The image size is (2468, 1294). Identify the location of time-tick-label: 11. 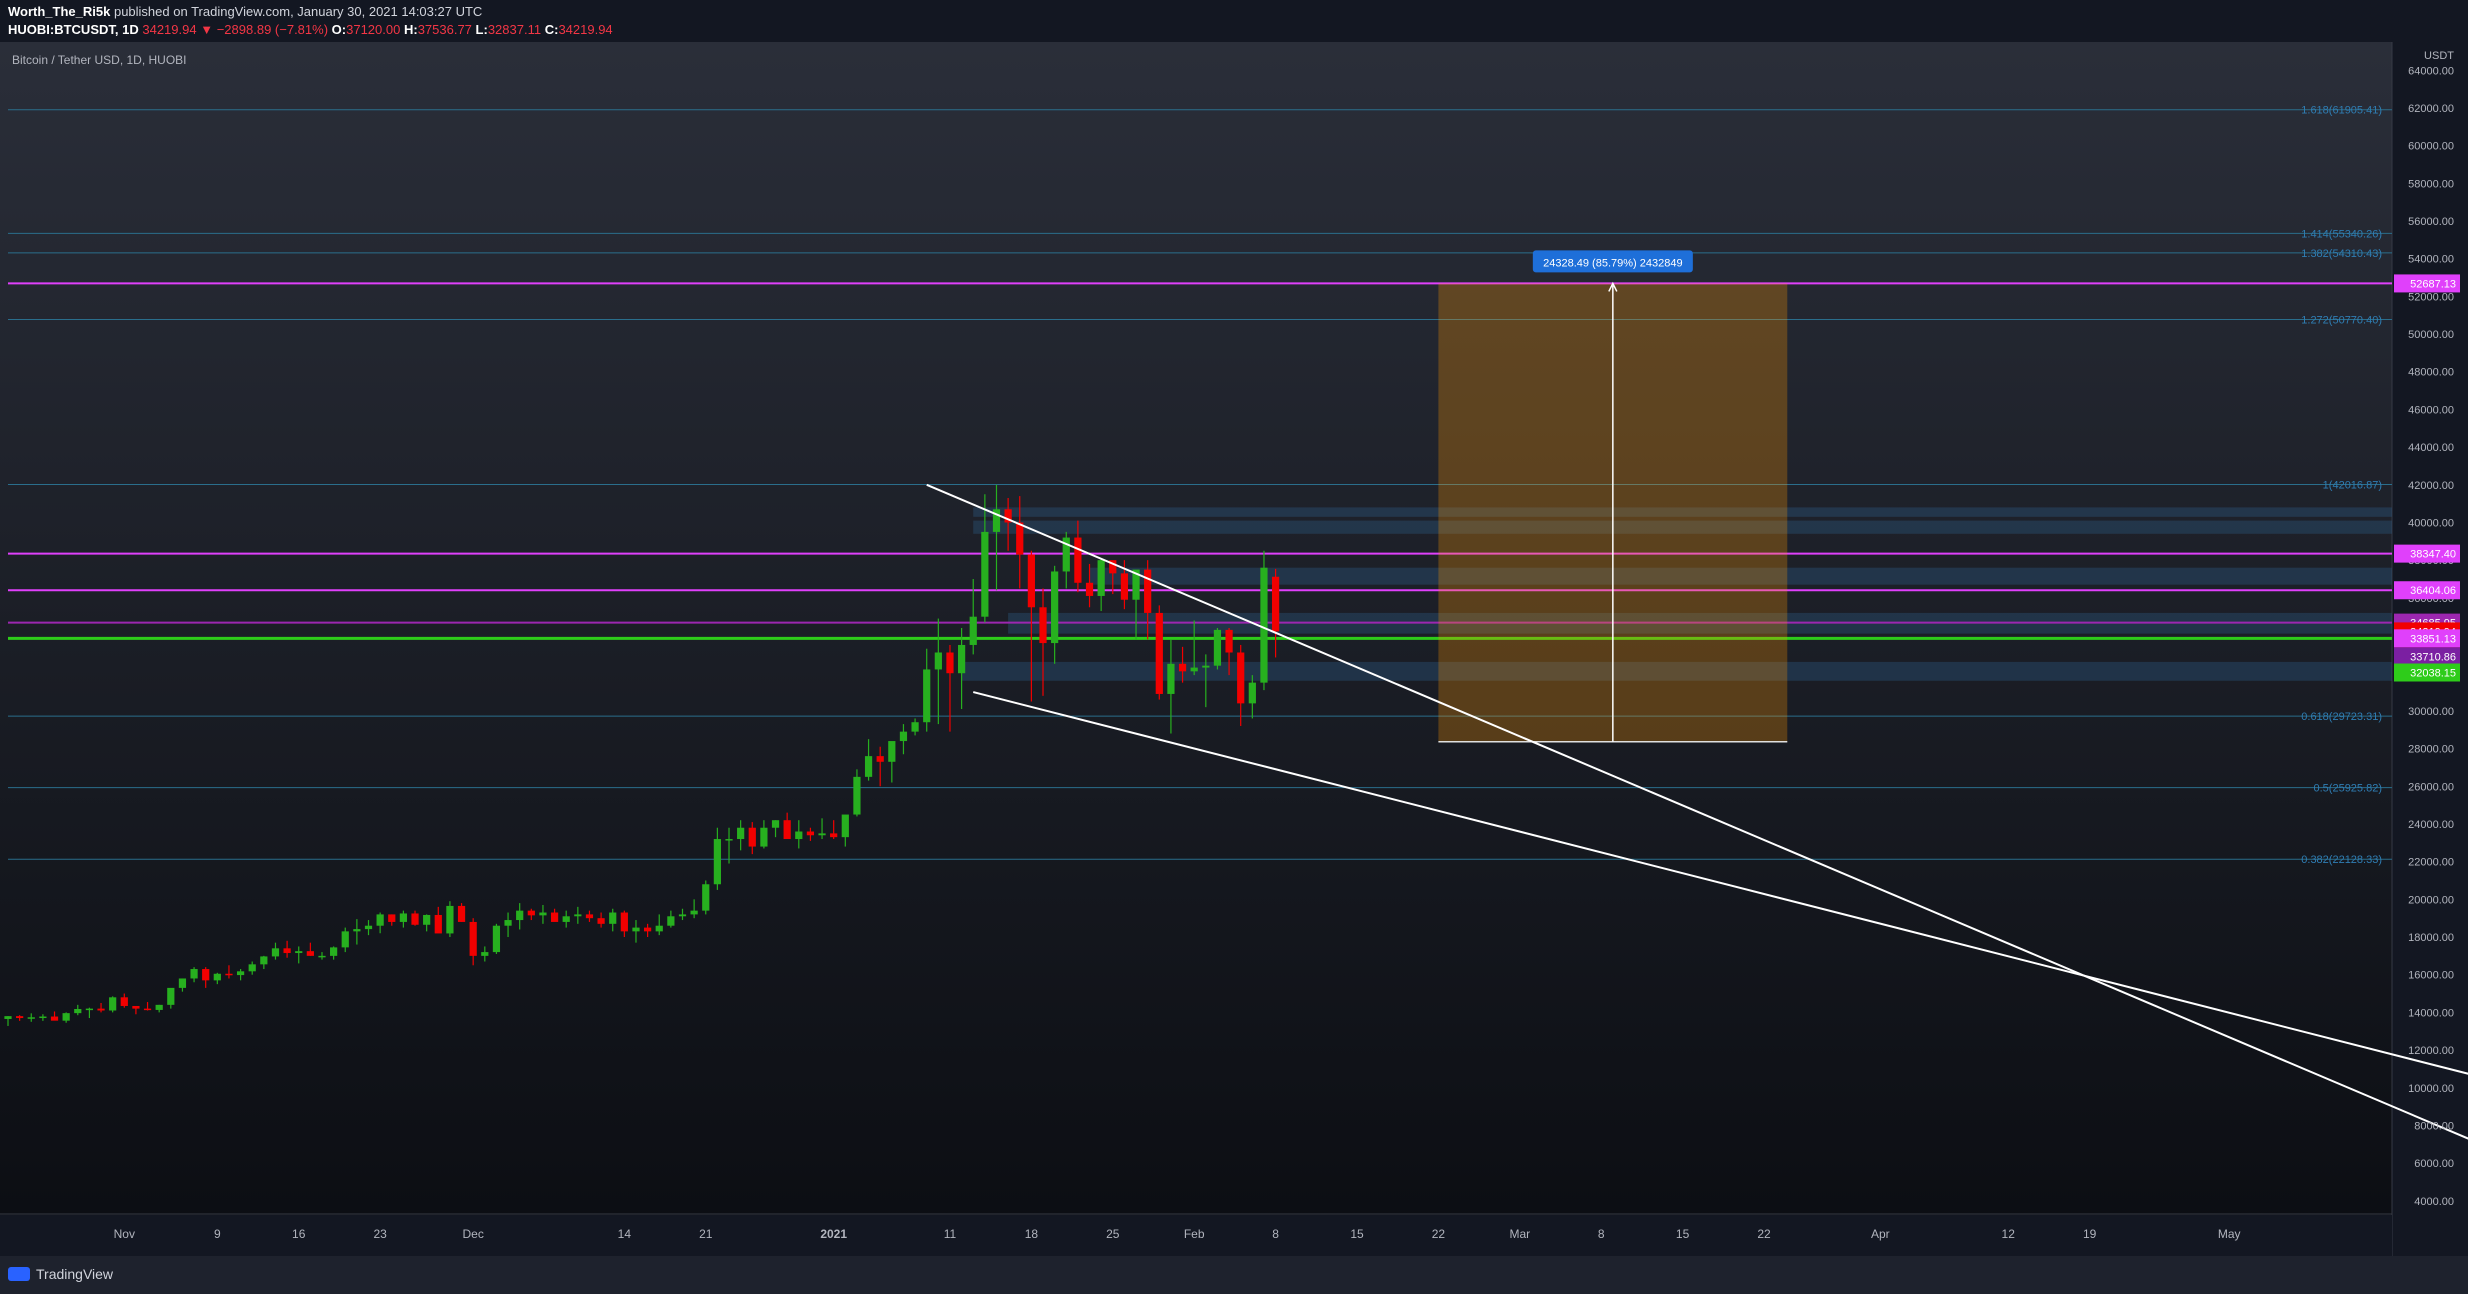
(950, 1234).